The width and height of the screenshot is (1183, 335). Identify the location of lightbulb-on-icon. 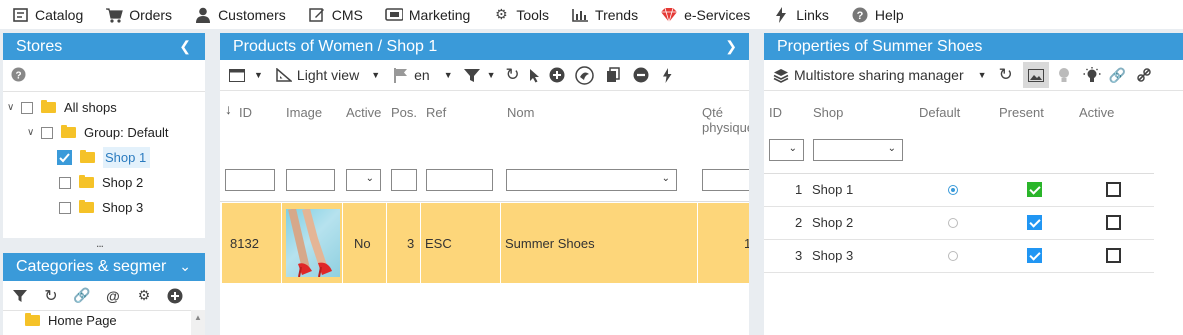
(1092, 75).